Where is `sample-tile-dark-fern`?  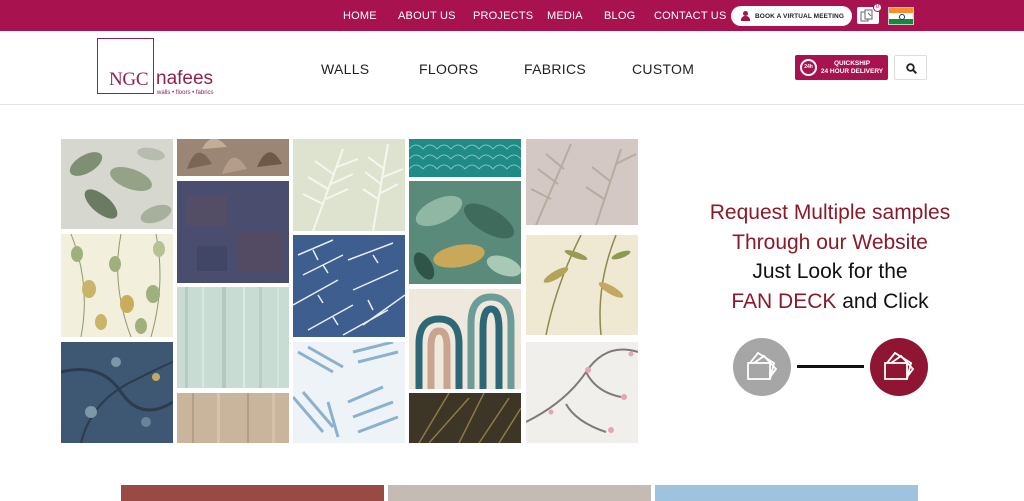 sample-tile-dark-fern is located at coordinates (465, 418).